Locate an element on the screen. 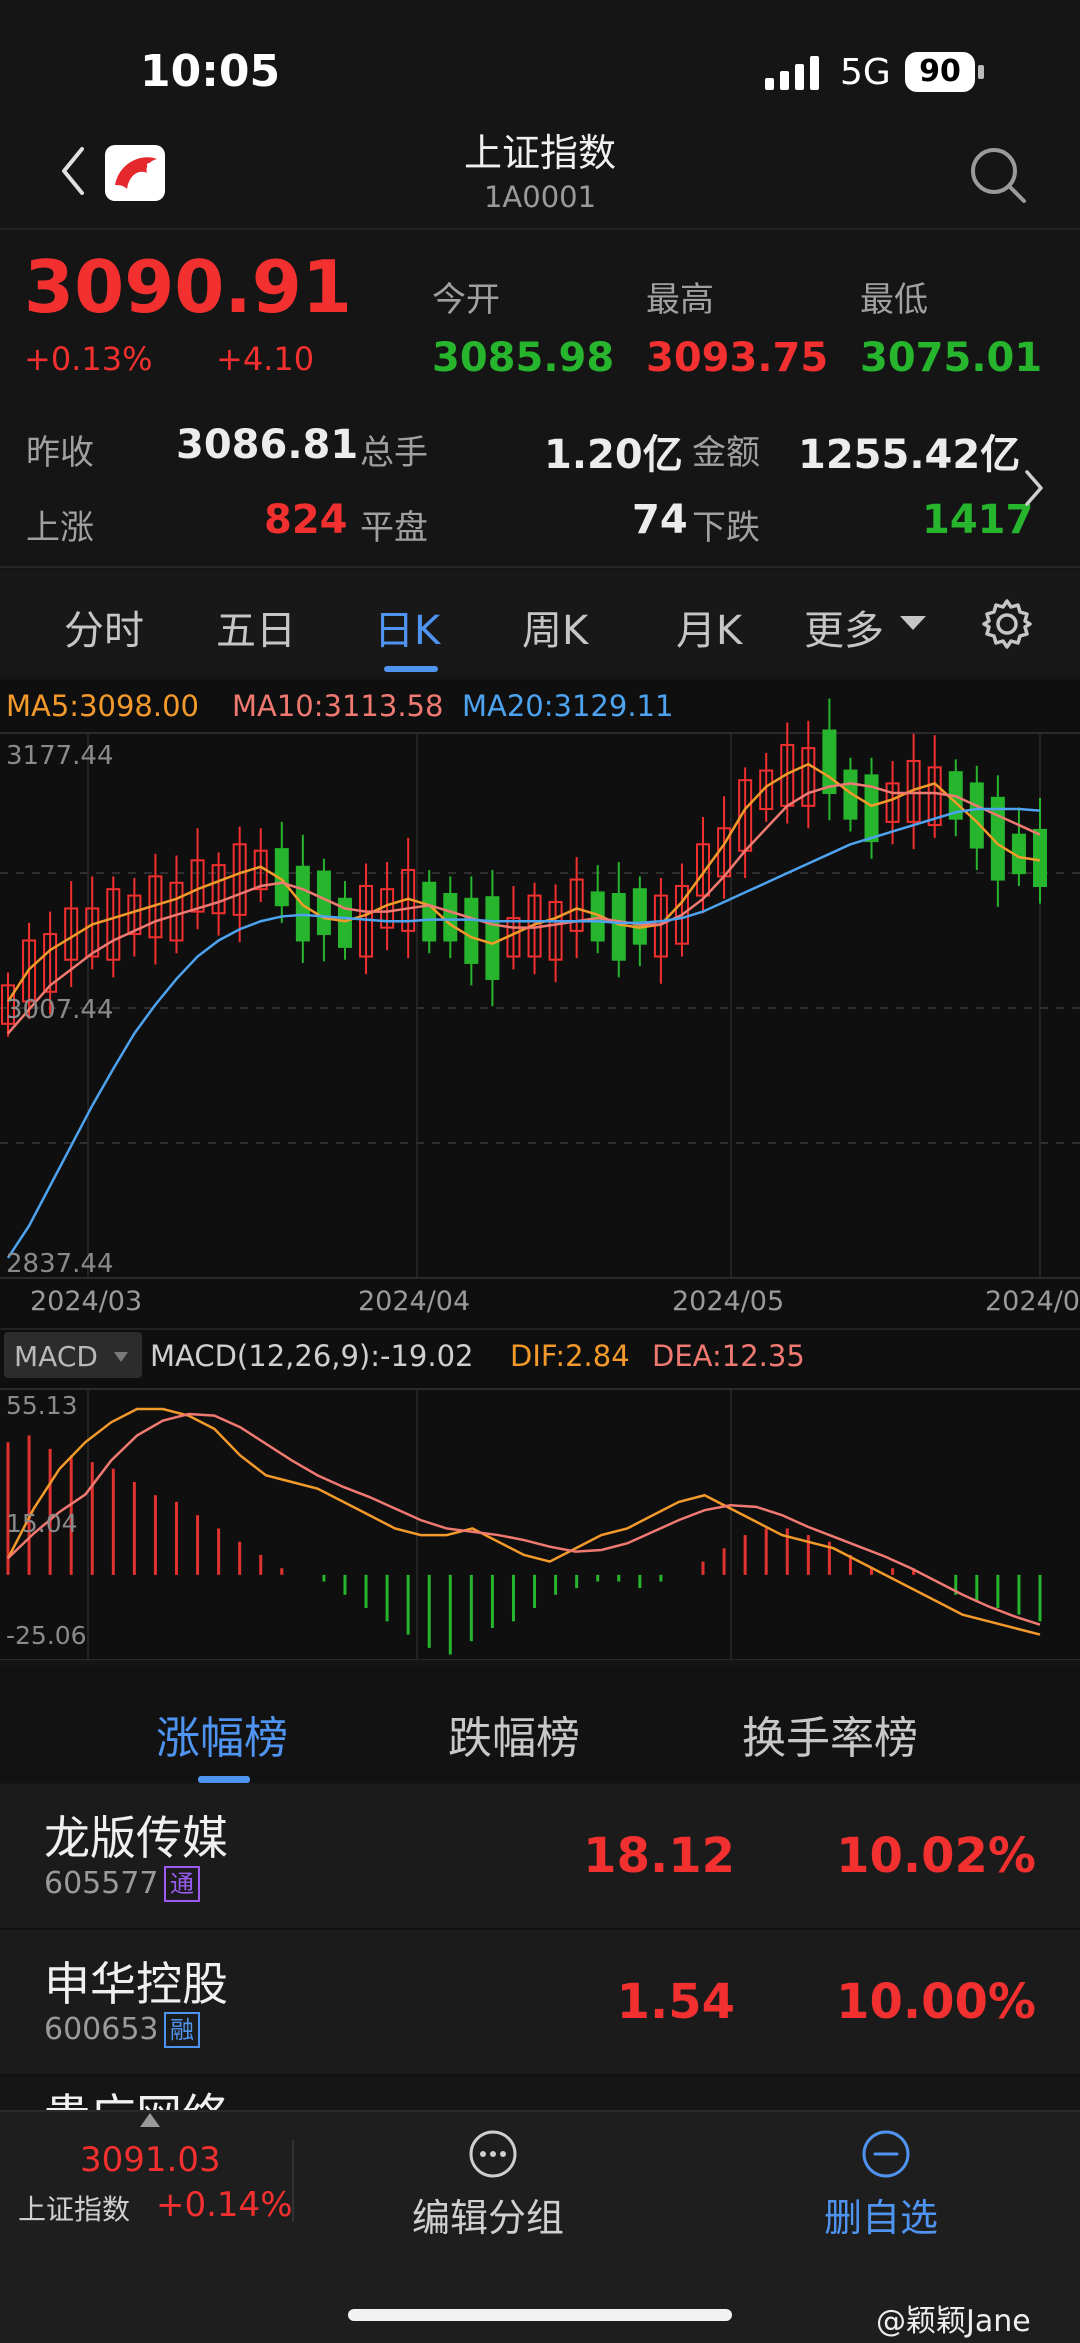  tab-five-day: 五日 is located at coordinates (256, 627).